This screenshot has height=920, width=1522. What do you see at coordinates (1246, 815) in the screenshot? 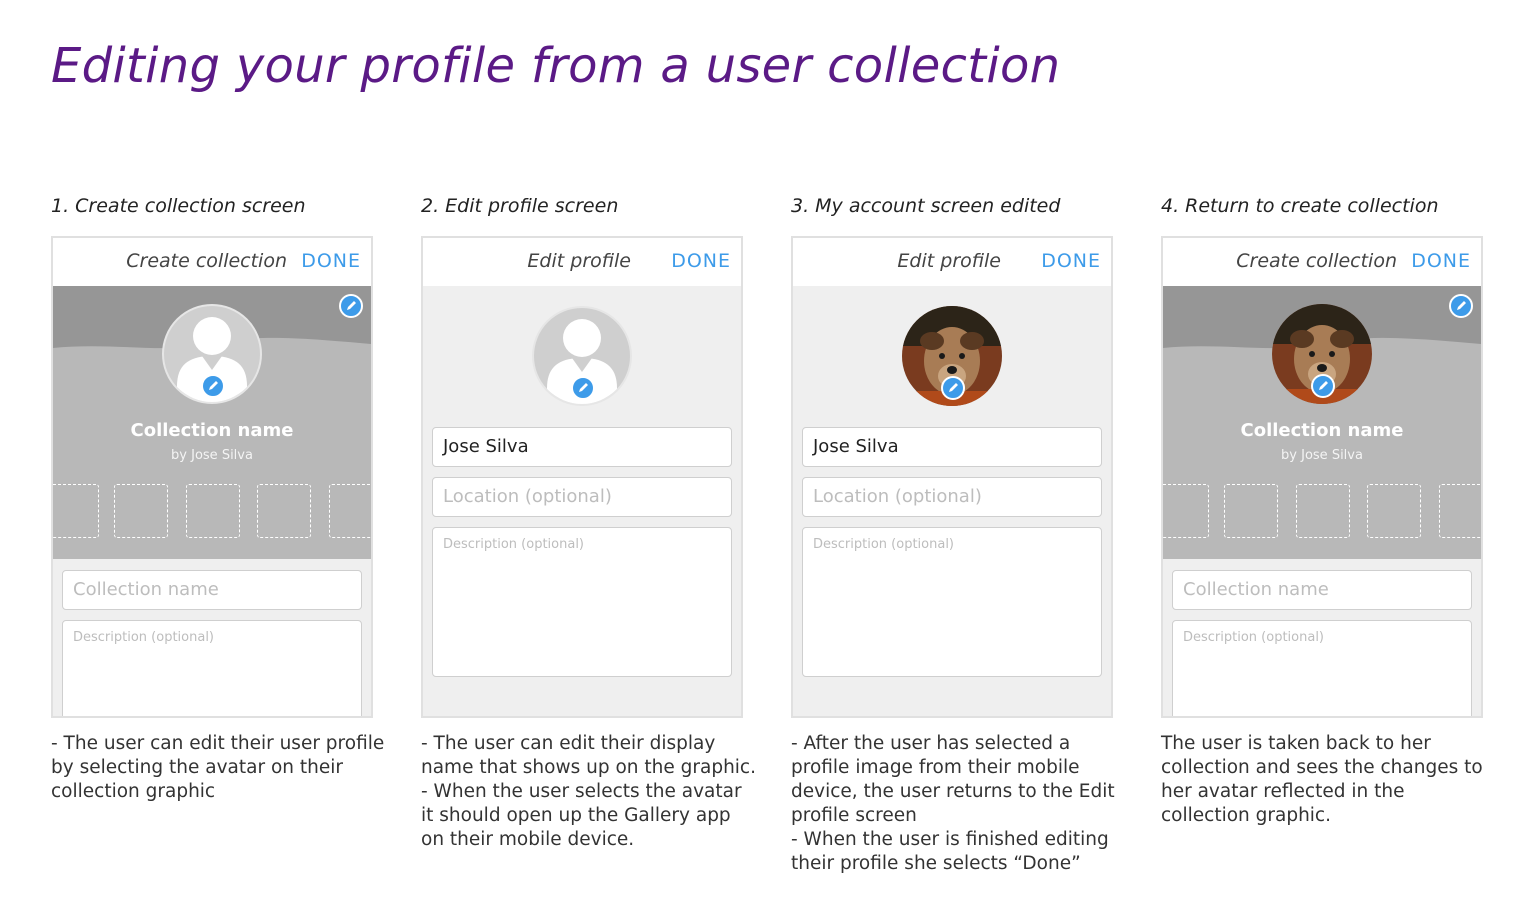
I see `description-line: collection graphic.` at bounding box center [1246, 815].